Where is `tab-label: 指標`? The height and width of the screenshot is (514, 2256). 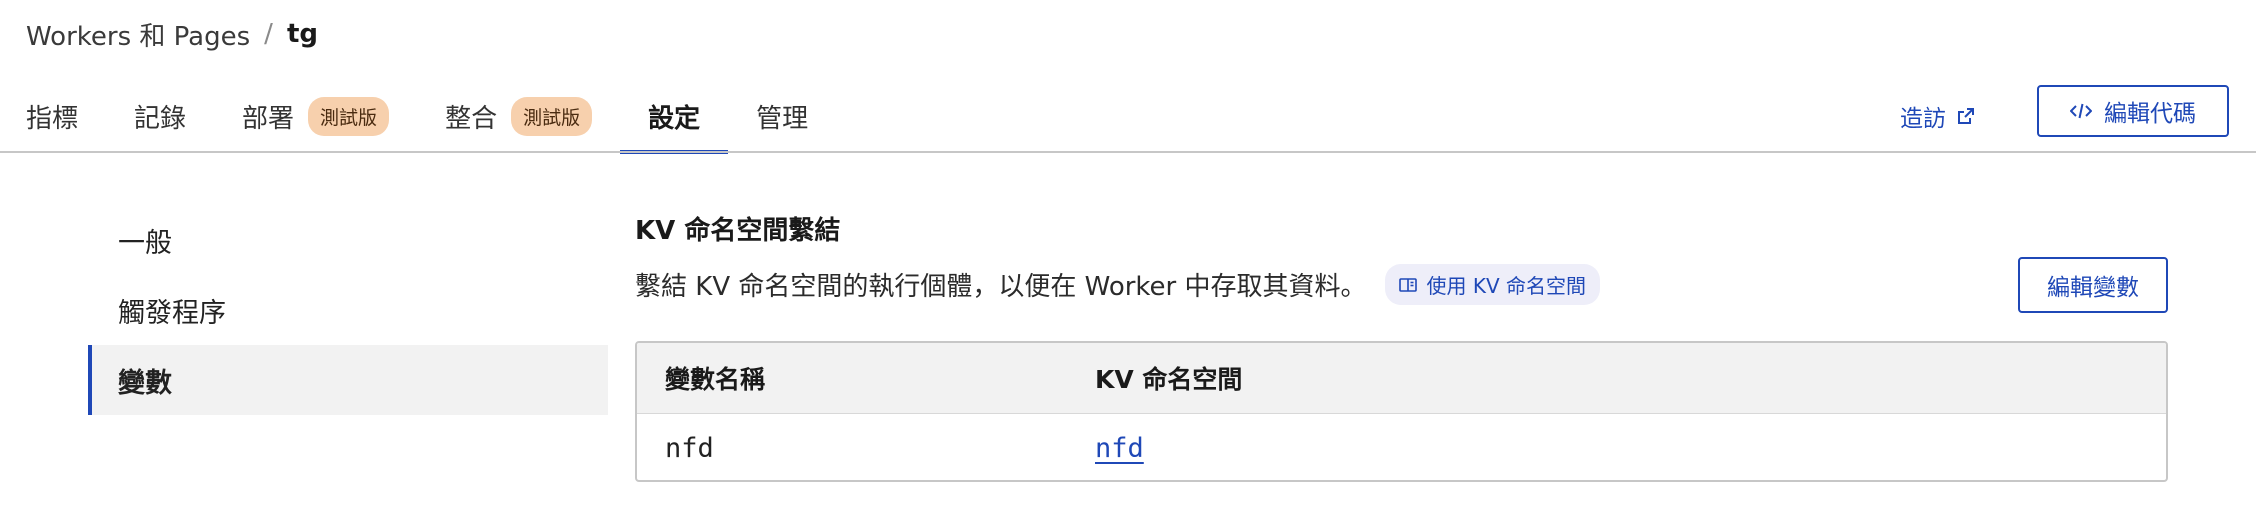
tab-label: 指標 is located at coordinates (52, 118).